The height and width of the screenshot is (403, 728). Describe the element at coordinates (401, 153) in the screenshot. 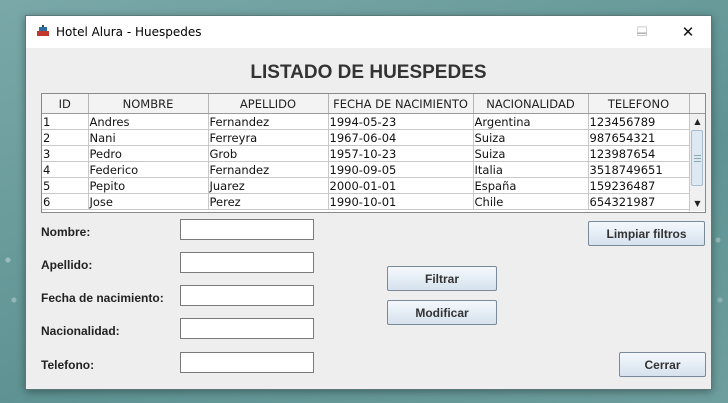

I see `cell-fecha: 1957-10-23` at that location.